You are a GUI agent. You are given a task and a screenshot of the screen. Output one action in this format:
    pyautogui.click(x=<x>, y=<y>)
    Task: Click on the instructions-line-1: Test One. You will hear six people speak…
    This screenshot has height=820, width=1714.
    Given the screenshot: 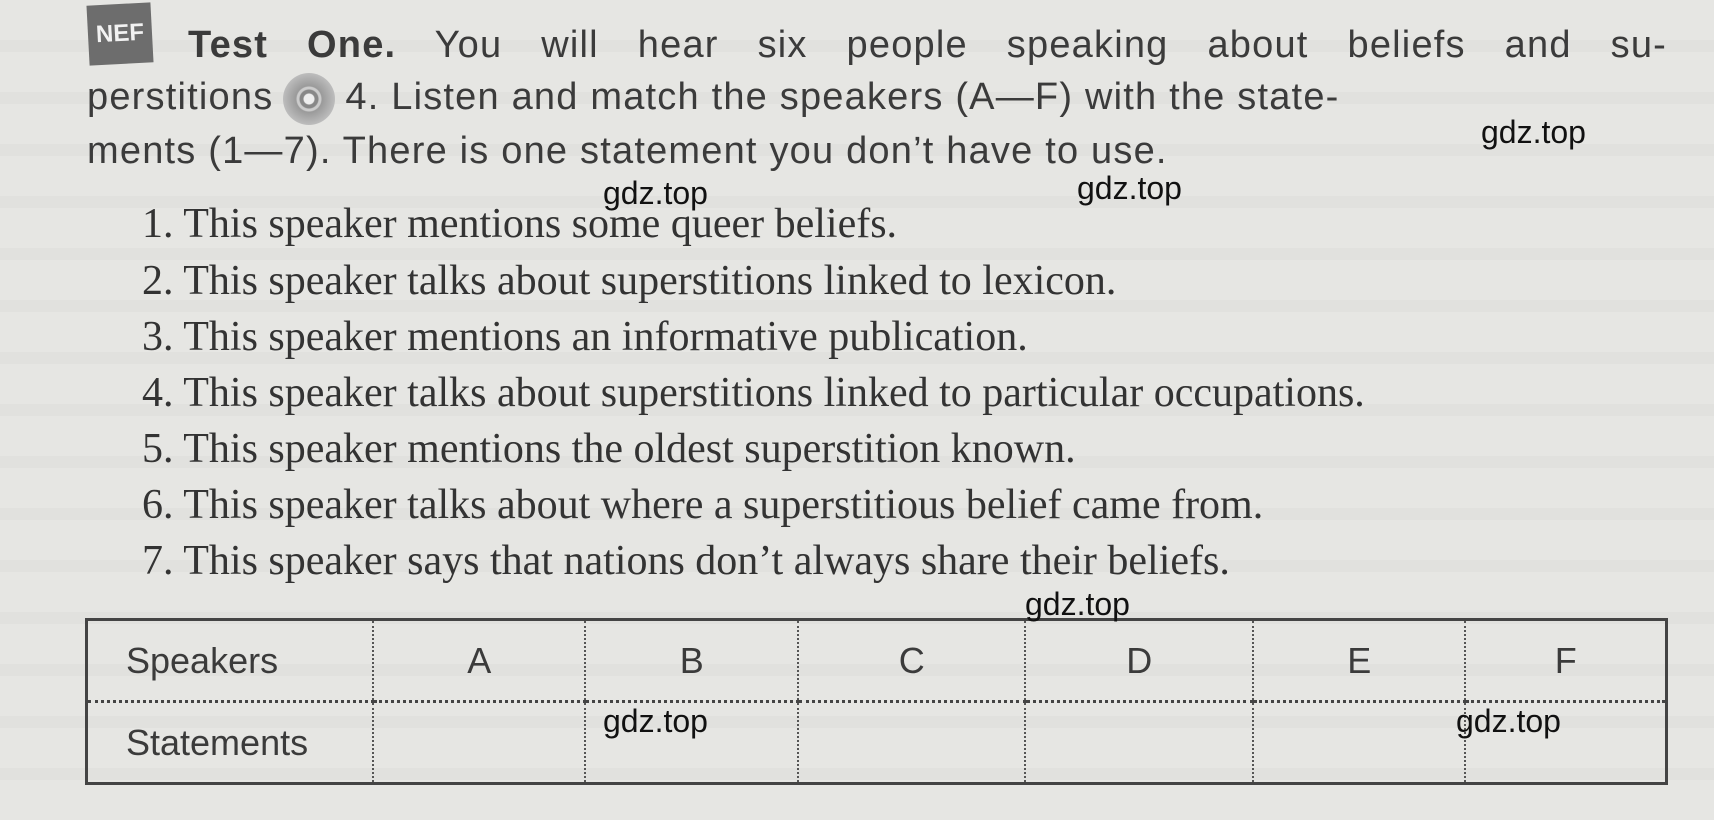 What is the action you would take?
    pyautogui.click(x=927, y=45)
    